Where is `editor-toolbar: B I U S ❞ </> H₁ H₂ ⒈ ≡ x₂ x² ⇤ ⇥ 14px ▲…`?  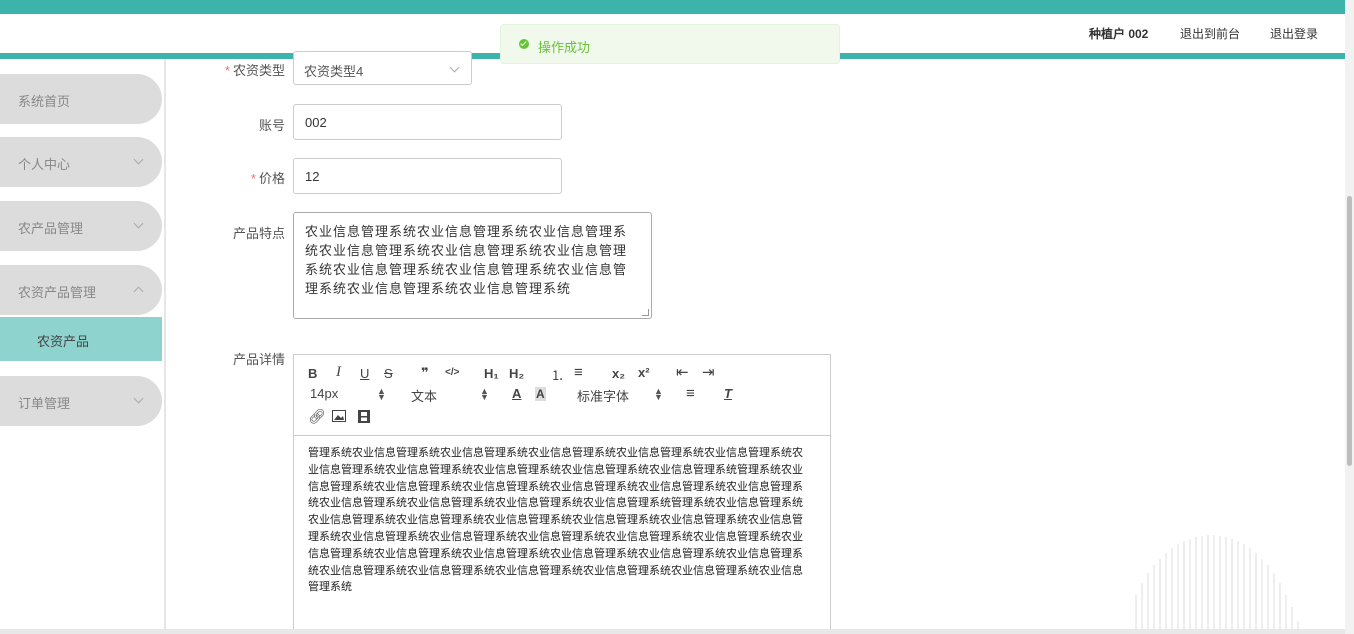 editor-toolbar: B I U S ❞ </> H₁ H₂ ⒈ ≡ x₂ x² ⇤ ⇥ 14px ▲… is located at coordinates (562, 395).